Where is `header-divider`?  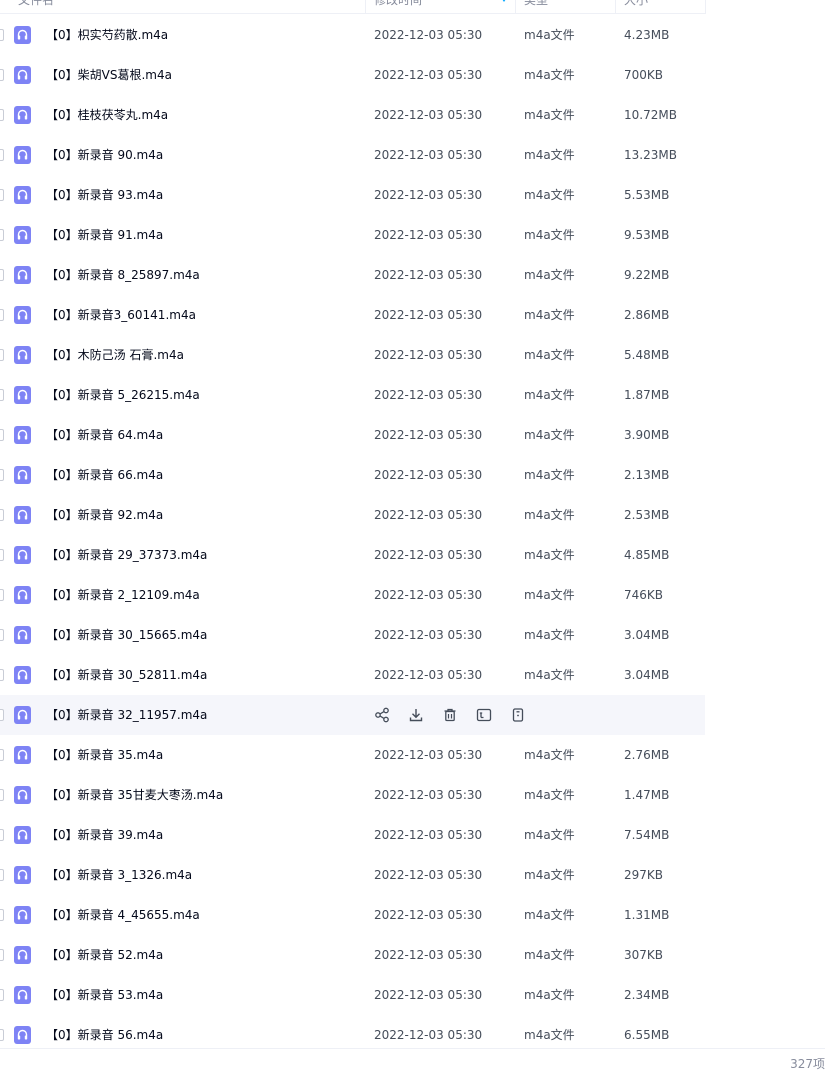
header-divider is located at coordinates (515, 7).